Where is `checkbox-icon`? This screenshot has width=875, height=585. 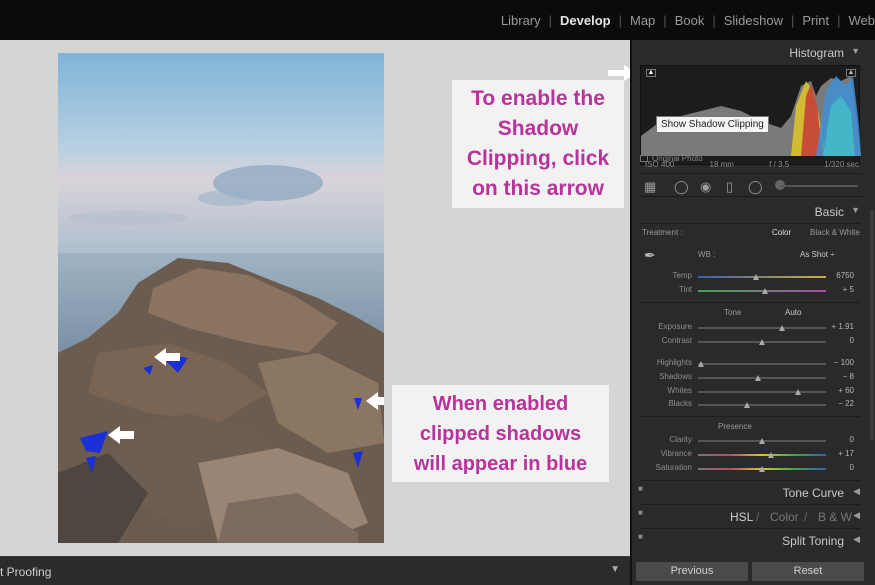
checkbox-icon is located at coordinates (644, 158).